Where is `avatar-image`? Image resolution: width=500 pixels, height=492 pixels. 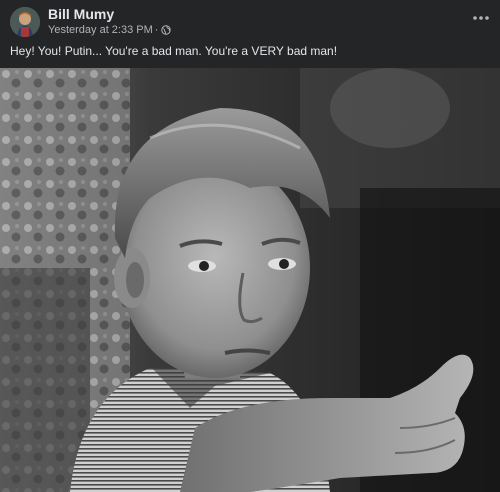 avatar-image is located at coordinates (25, 22).